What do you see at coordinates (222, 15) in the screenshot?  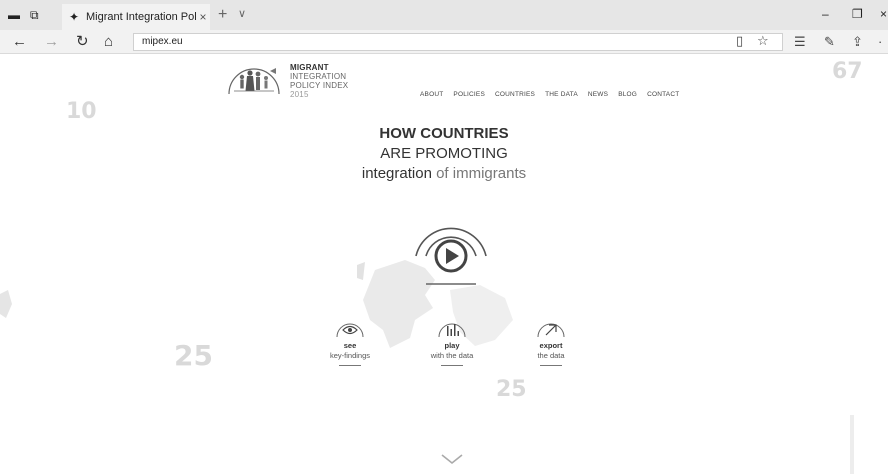 I see `new-tab-button: +` at bounding box center [222, 15].